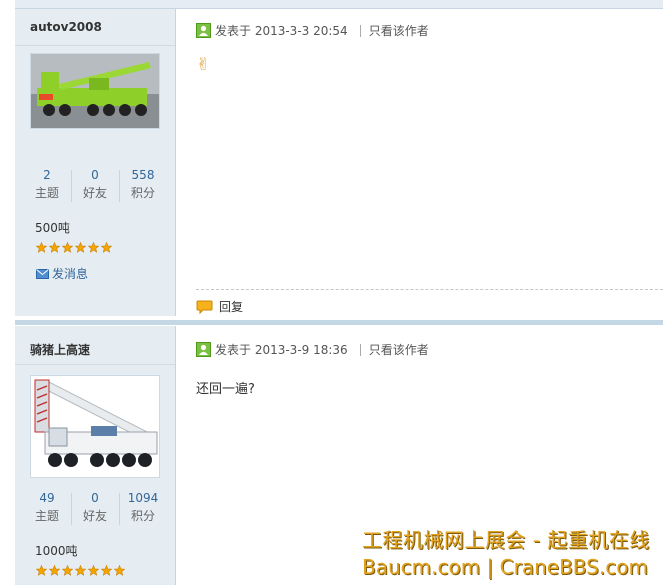 The width and height of the screenshot is (663, 585). I want to click on stat-threads: 49 主题, so click(47, 507).